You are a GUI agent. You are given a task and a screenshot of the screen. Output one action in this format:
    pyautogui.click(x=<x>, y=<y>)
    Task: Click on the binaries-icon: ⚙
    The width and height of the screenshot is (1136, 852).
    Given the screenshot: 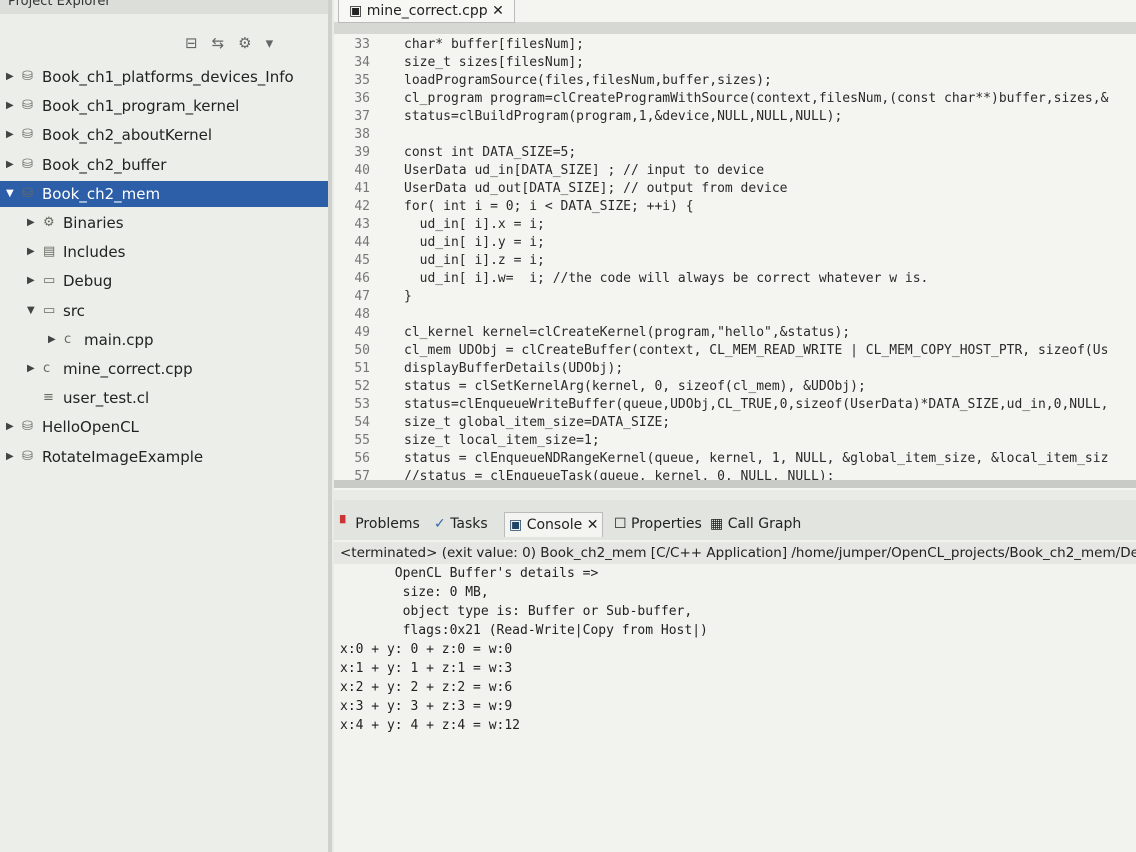 What is the action you would take?
    pyautogui.click(x=49, y=222)
    